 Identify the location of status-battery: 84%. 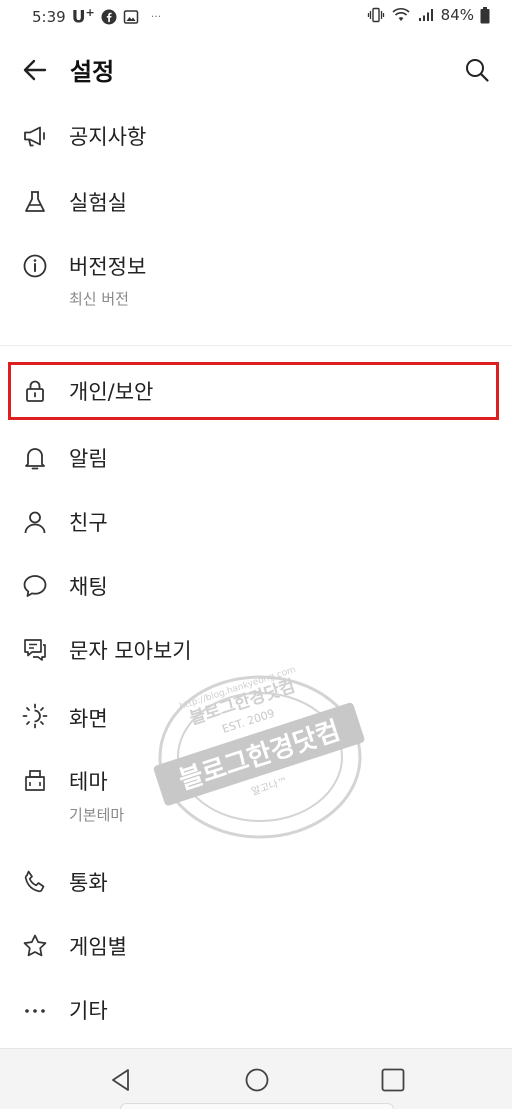
(457, 15).